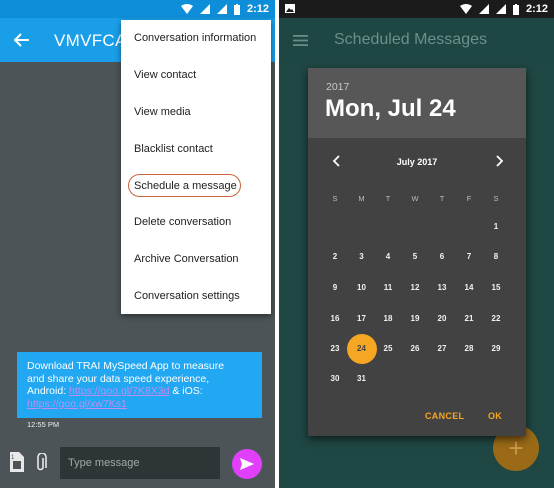 This screenshot has height=488, width=554. I want to click on menu-item-conversation-settings: Conversation settings, so click(196, 296).